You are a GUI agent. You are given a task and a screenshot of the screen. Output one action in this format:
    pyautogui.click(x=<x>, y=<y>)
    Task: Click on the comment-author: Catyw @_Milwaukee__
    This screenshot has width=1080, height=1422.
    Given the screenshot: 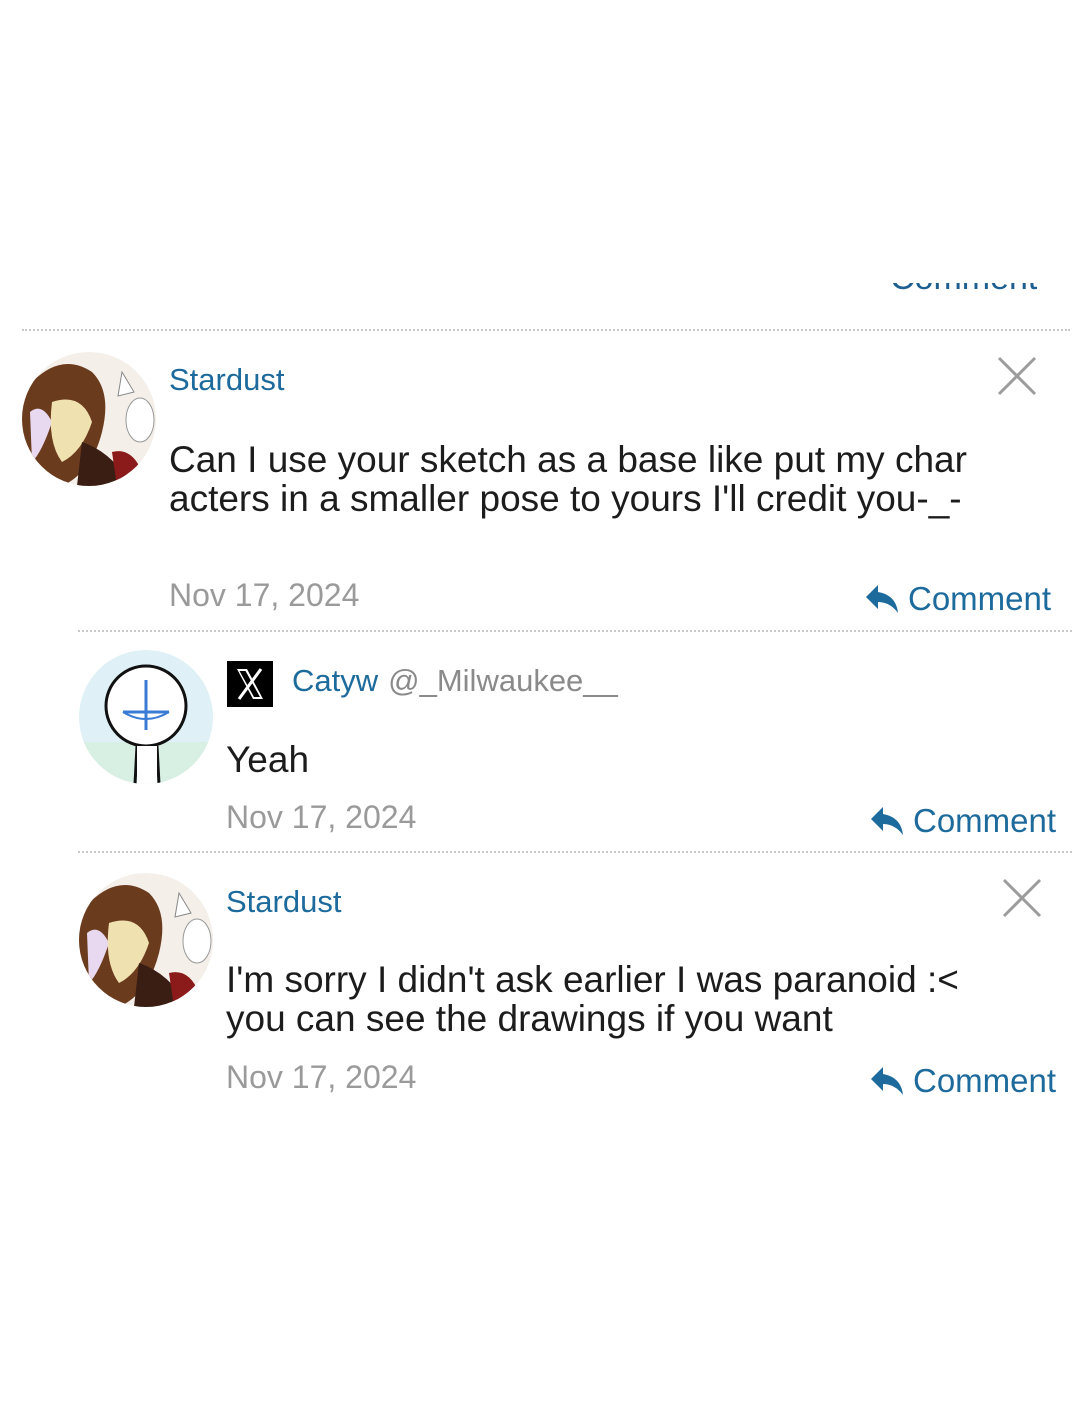 What is the action you would take?
    pyautogui.click(x=455, y=681)
    